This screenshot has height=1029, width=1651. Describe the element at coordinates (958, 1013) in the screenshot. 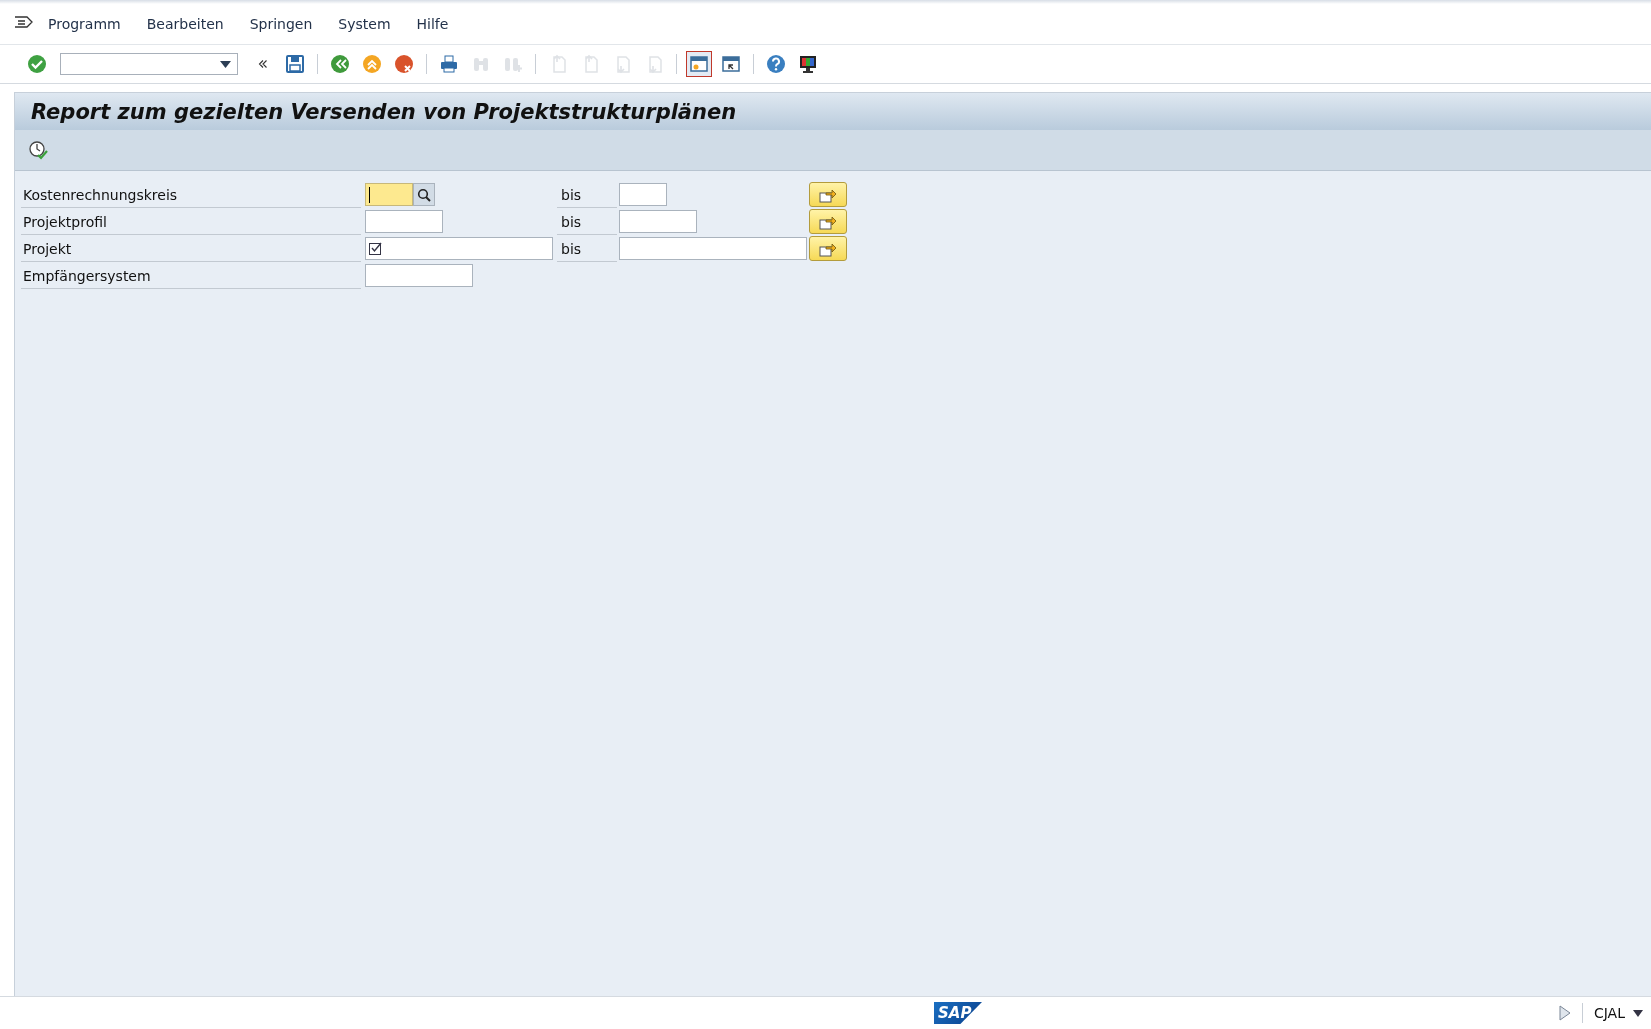

I see `logo: SAP` at that location.